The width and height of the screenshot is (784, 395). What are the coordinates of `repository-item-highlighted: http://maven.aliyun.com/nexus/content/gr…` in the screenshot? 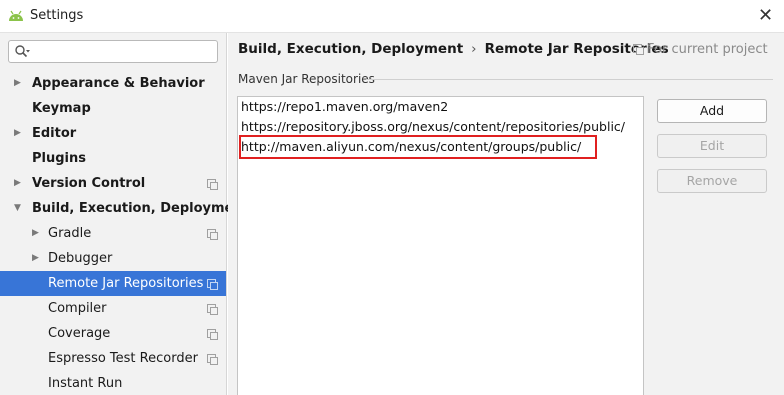 It's located at (418, 147).